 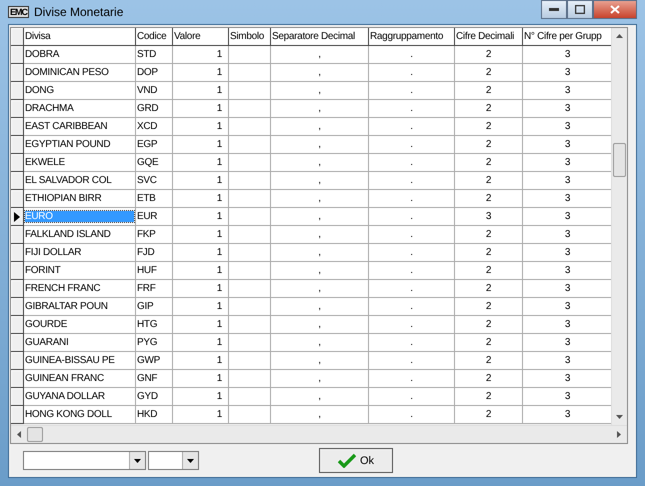 What do you see at coordinates (554, 9) in the screenshot?
I see `minimize-button` at bounding box center [554, 9].